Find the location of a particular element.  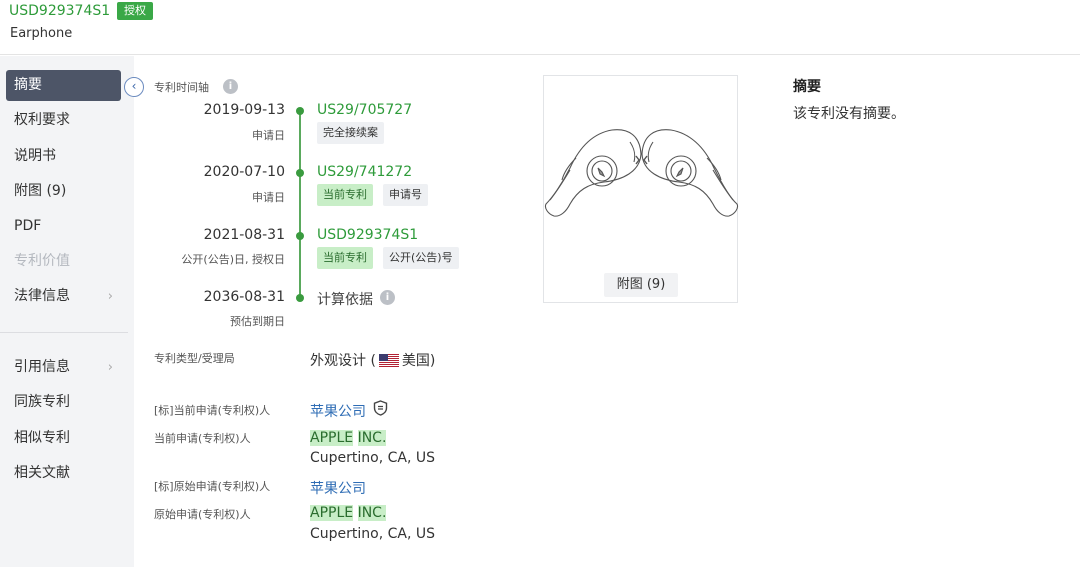

timeline-number-link: USD929374S1 is located at coordinates (367, 235).